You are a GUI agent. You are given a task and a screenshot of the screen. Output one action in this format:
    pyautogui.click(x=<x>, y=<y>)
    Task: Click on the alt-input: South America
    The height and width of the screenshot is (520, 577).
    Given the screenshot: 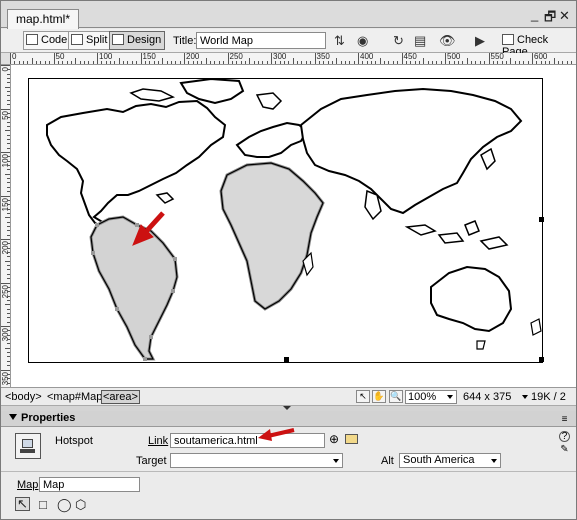 What is the action you would take?
    pyautogui.click(x=450, y=460)
    